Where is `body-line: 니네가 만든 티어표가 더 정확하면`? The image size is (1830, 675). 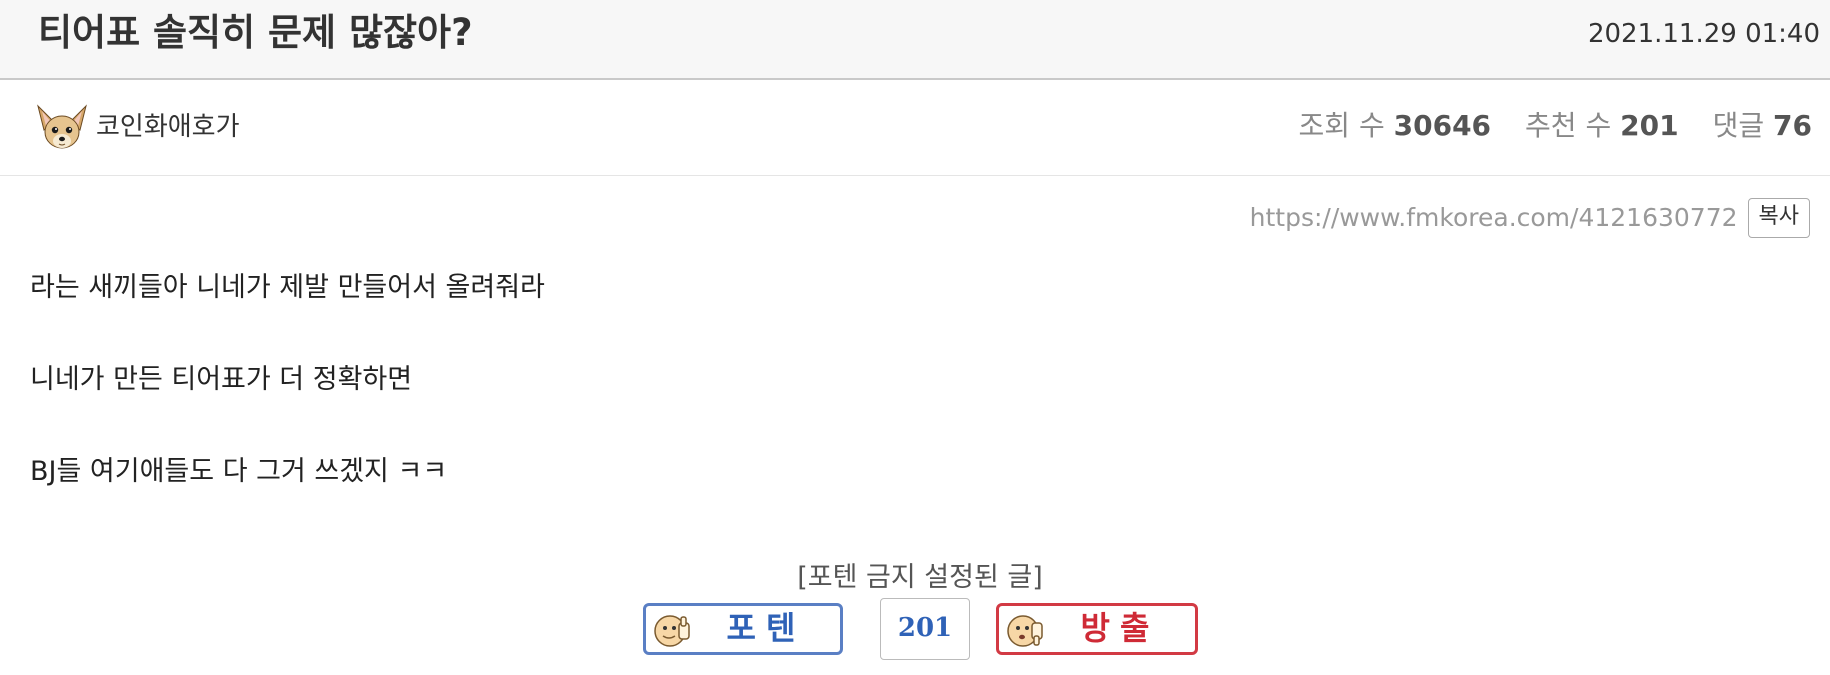 body-line: 니네가 만든 티어표가 더 정확하면 is located at coordinates (221, 379).